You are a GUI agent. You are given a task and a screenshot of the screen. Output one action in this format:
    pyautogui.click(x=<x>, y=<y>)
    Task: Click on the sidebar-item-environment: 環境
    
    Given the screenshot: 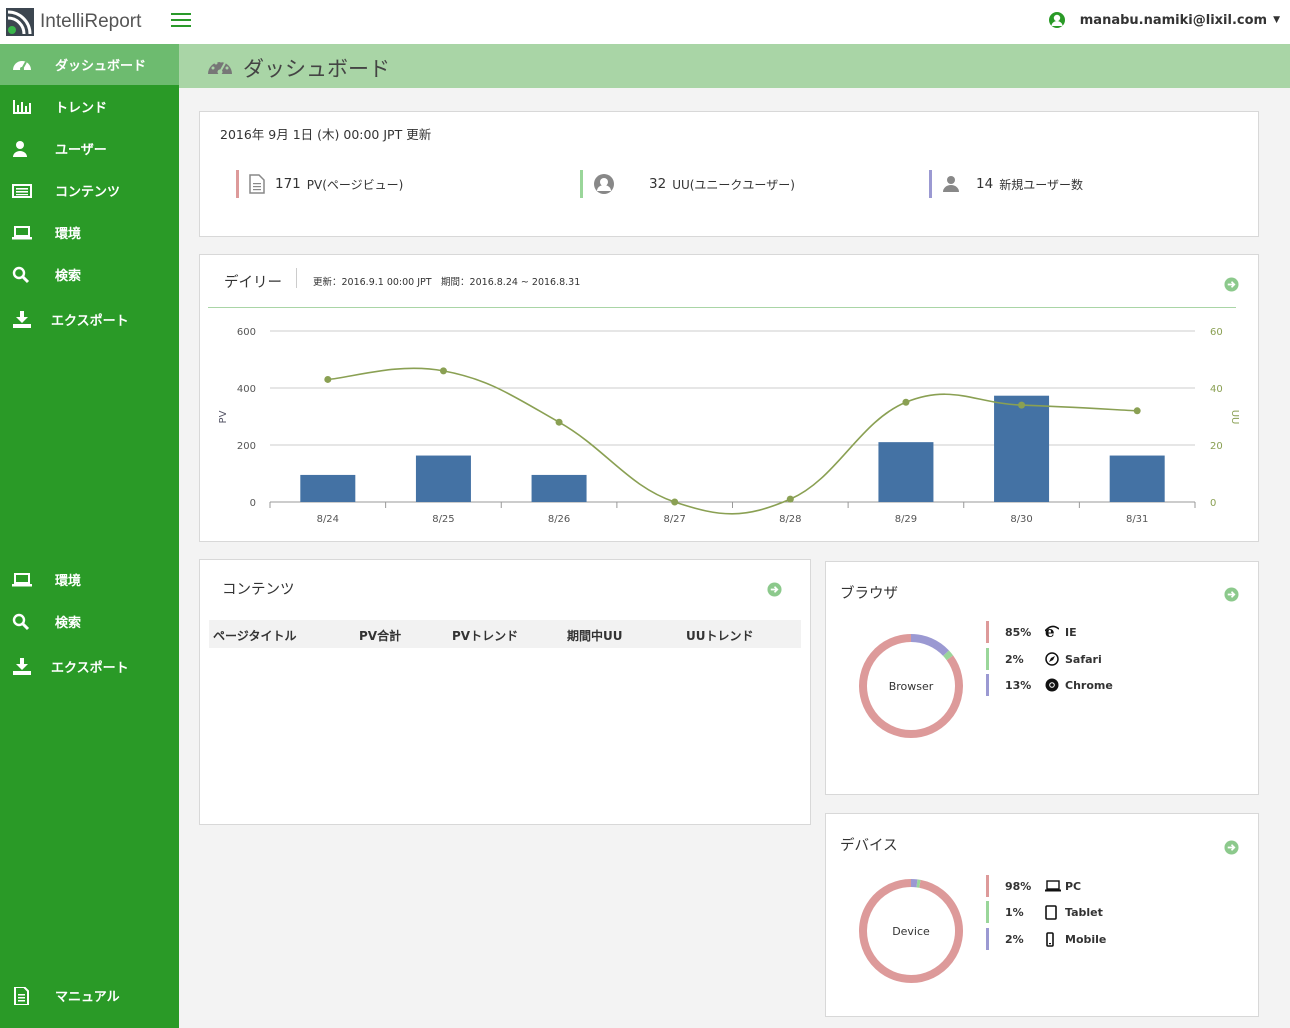 What is the action you would take?
    pyautogui.click(x=89, y=232)
    